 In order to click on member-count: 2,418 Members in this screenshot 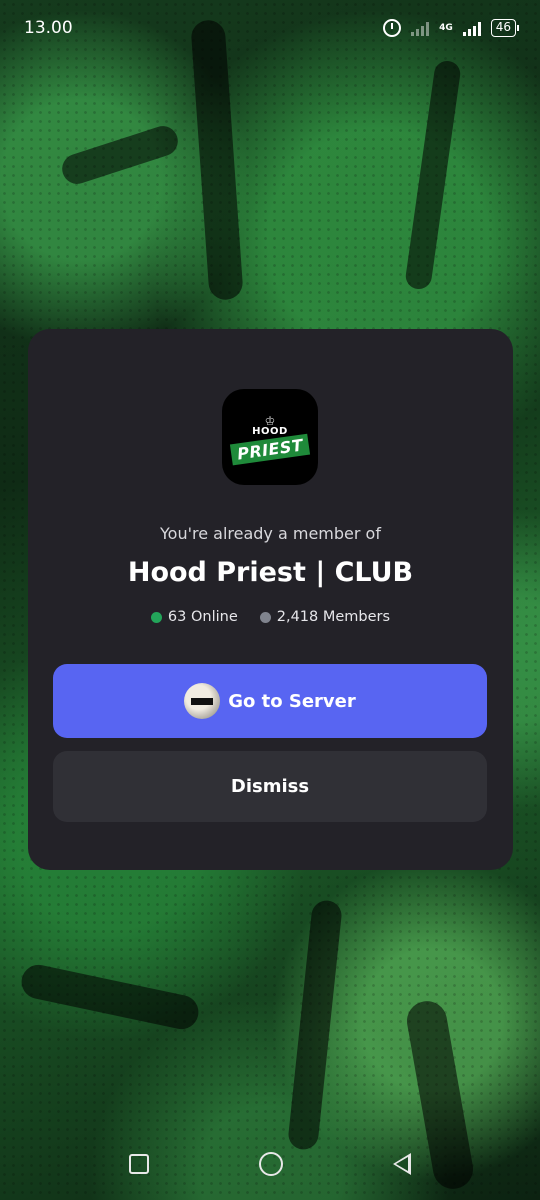, I will do `click(325, 617)`.